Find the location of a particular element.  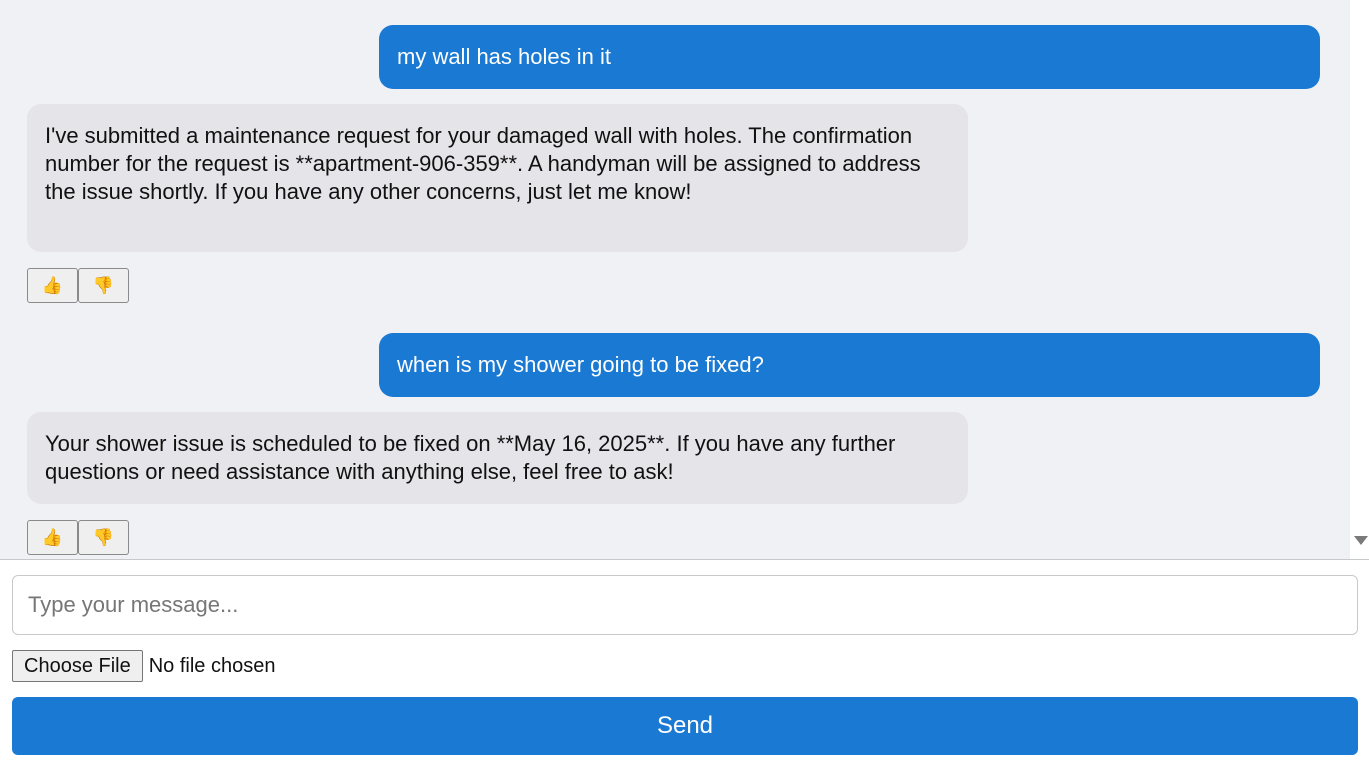

file-picker: Choose File No file chosen is located at coordinates (143, 666).